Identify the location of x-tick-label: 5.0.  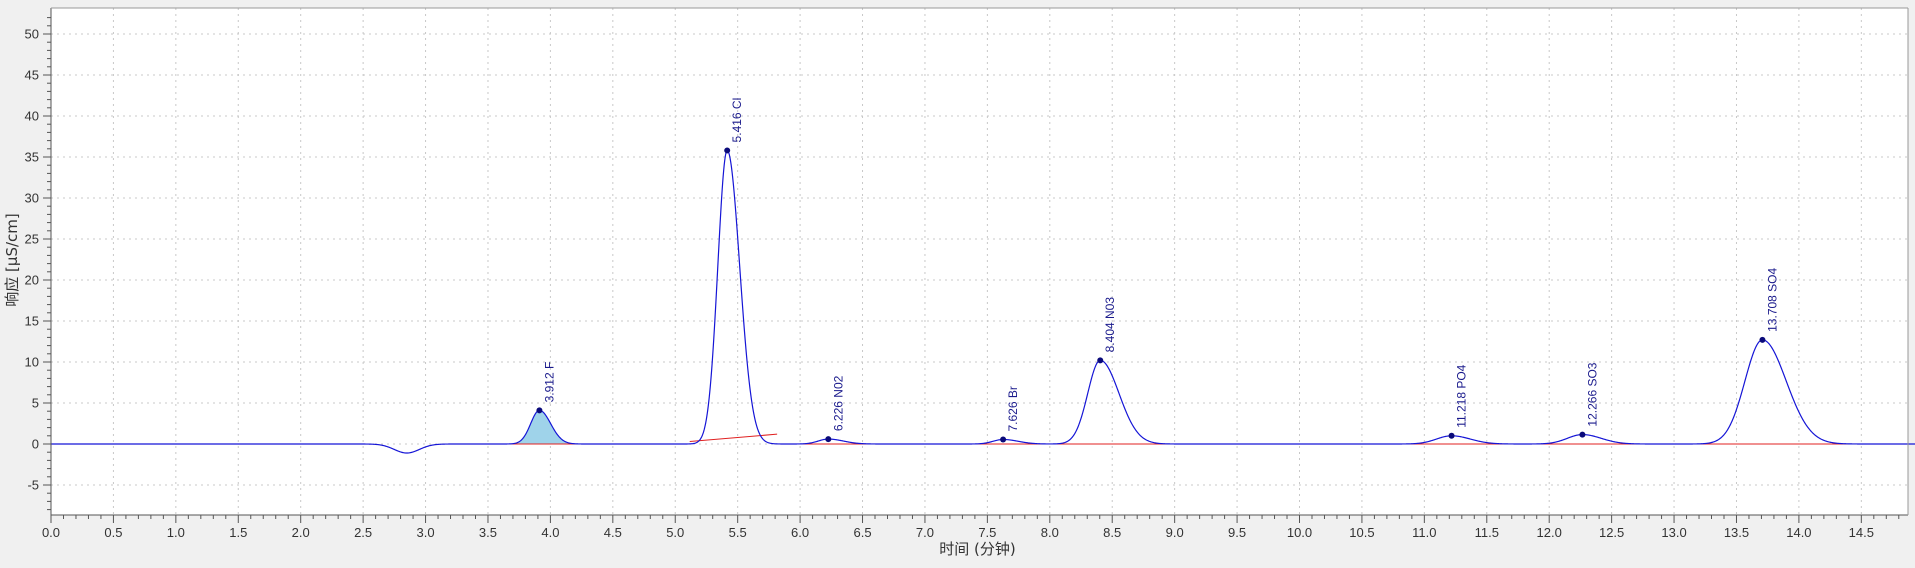
(675, 532).